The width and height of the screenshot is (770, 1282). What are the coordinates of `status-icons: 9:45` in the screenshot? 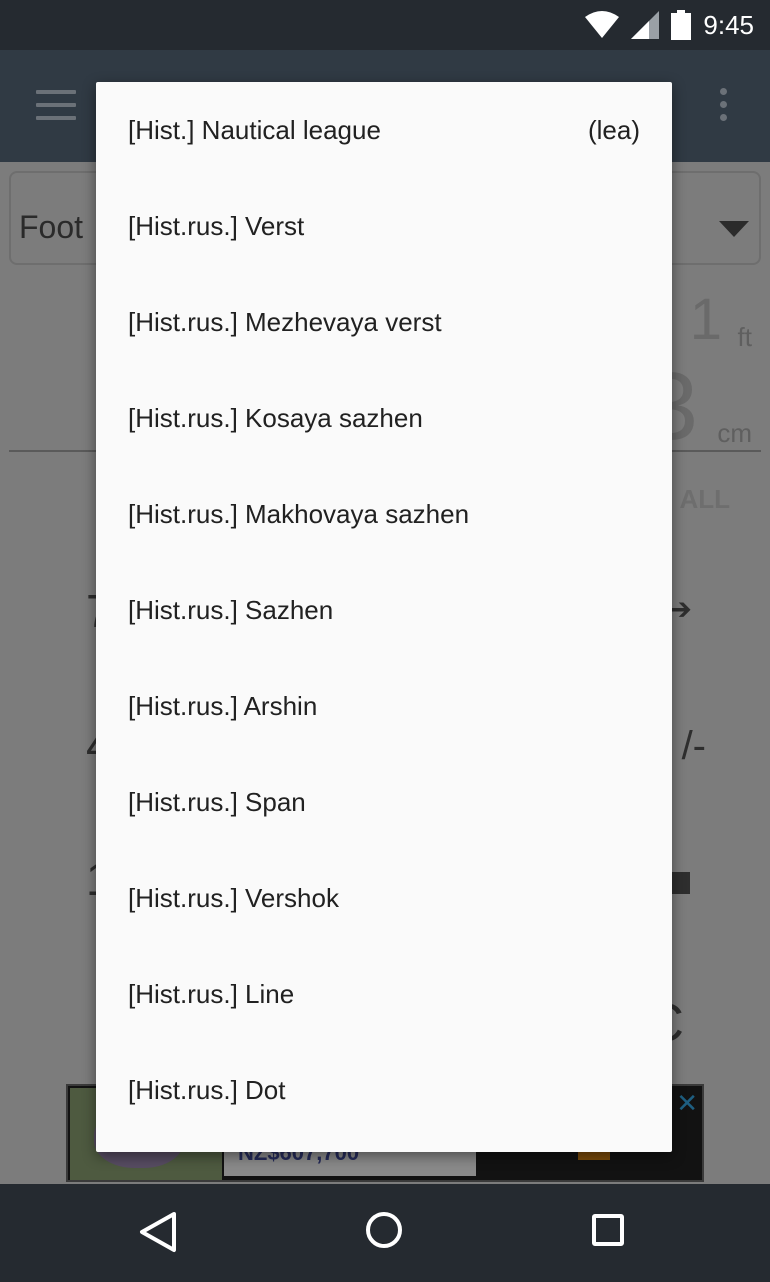 It's located at (669, 25).